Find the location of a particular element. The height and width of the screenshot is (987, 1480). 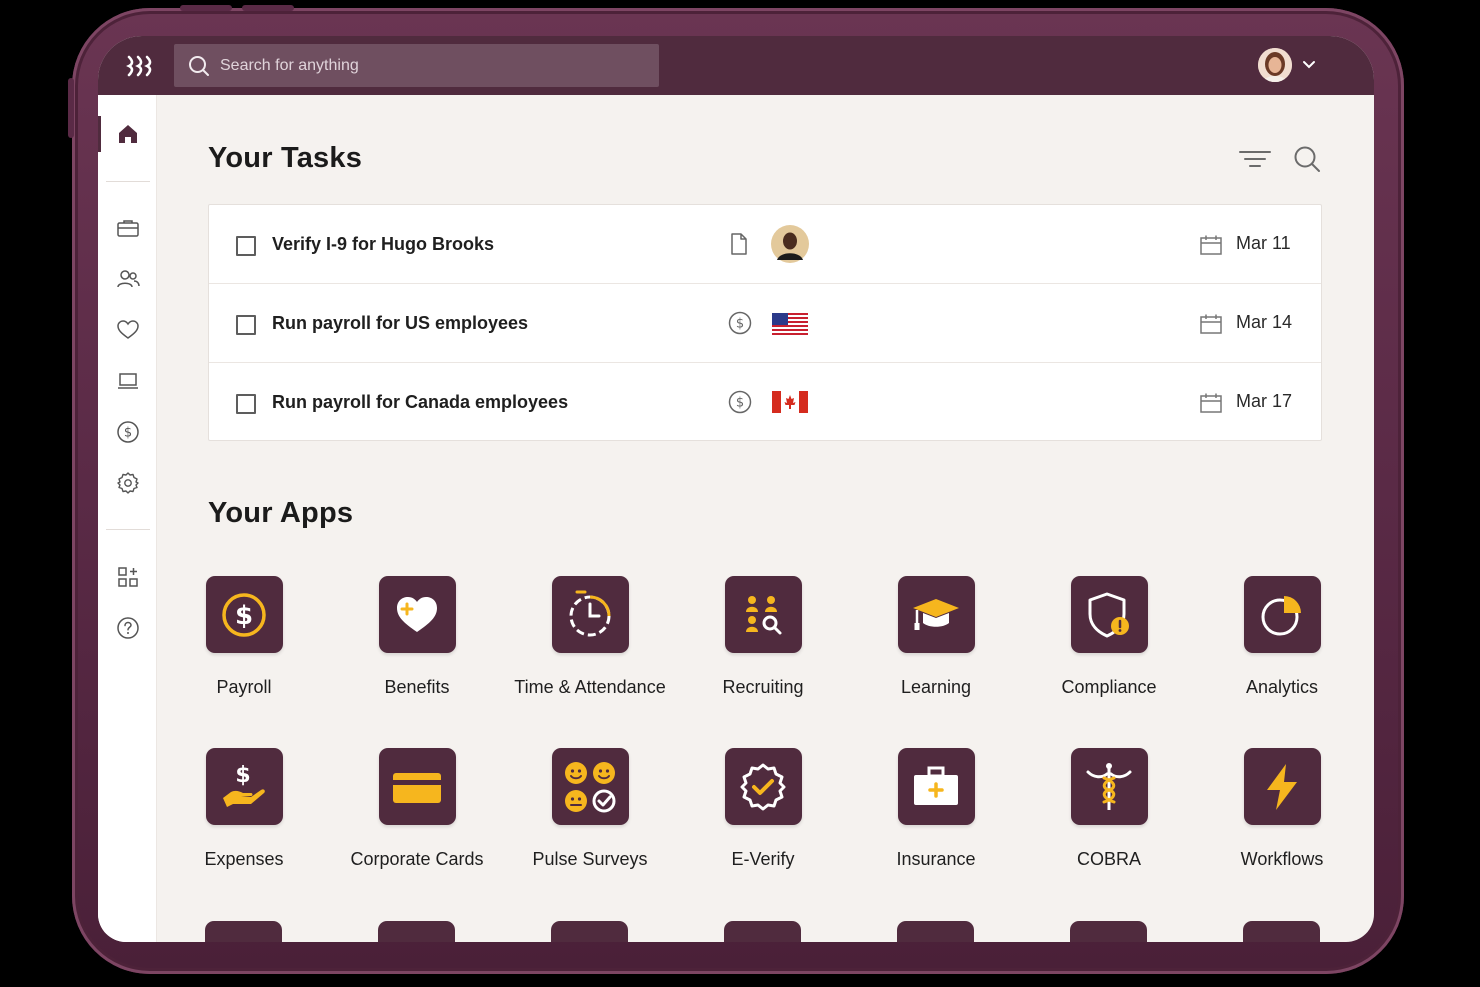

app-compliance: Compliance is located at coordinates (1109, 637).